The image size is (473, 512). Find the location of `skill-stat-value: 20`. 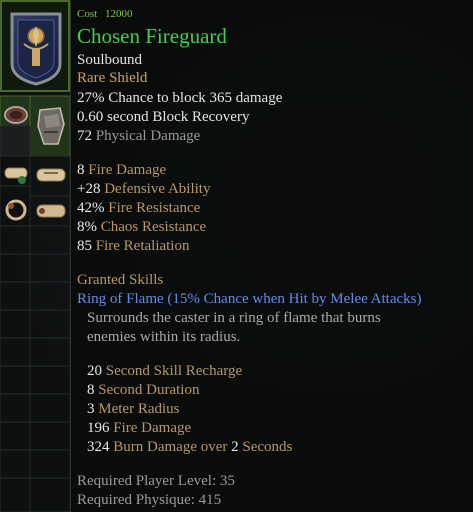

skill-stat-value: 20 is located at coordinates (94, 371).